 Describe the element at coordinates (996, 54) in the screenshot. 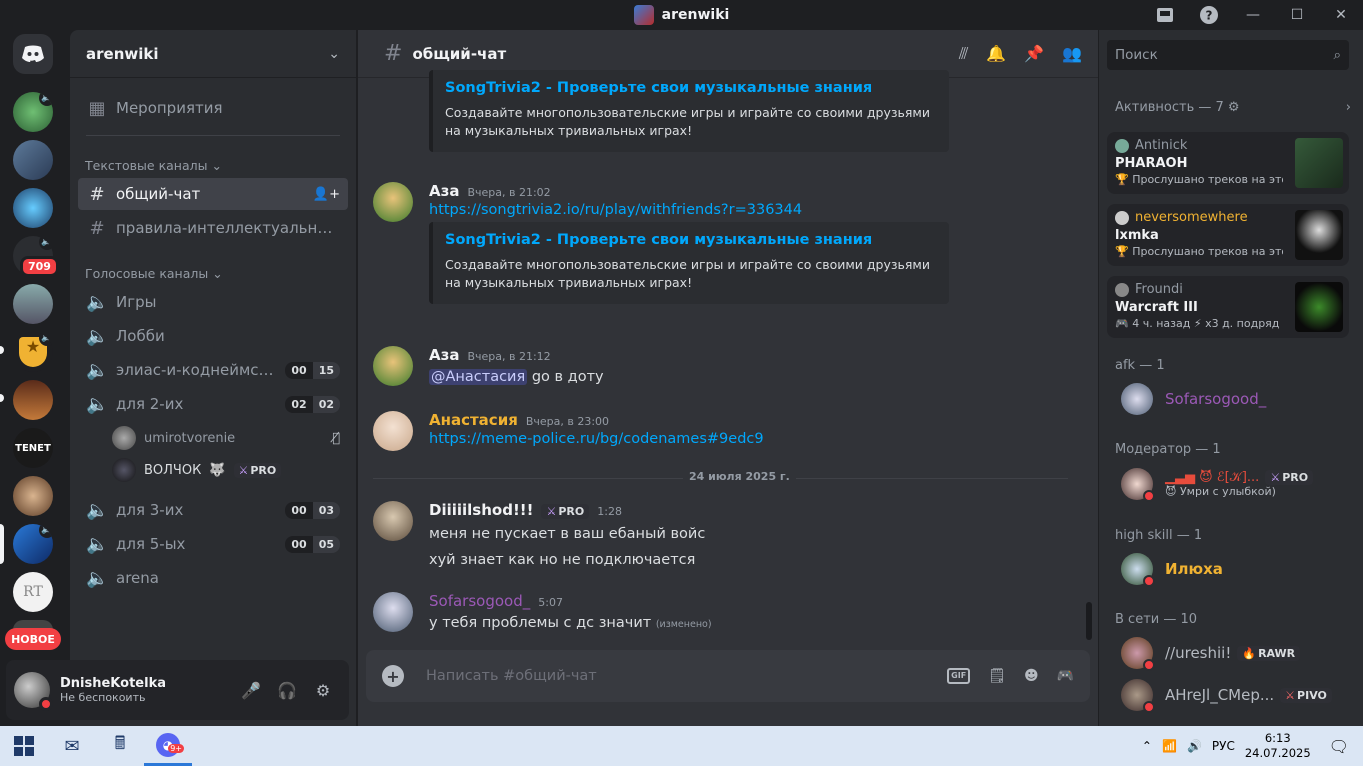

I see `bell-icon: 🔔` at that location.